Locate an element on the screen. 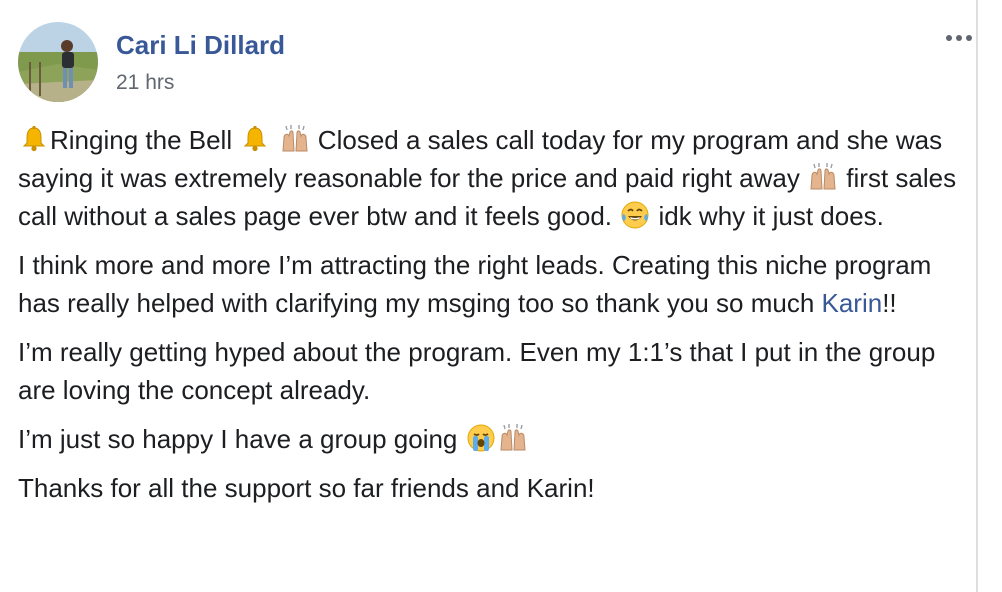 The height and width of the screenshot is (592, 1002). avatar is located at coordinates (58, 62).